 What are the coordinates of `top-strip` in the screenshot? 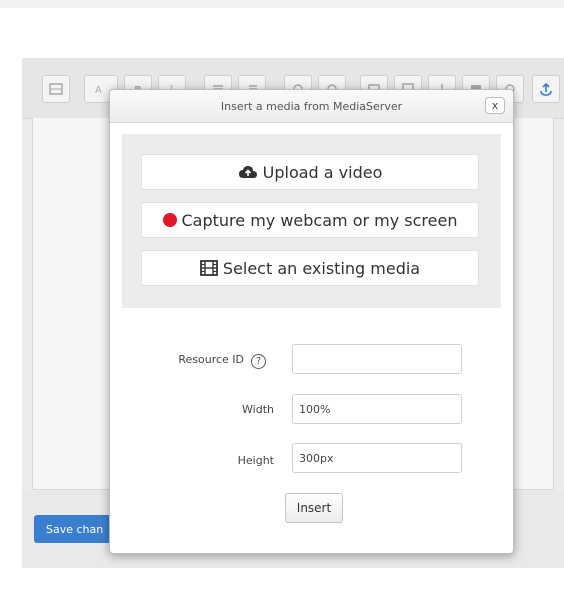 It's located at (282, 4).